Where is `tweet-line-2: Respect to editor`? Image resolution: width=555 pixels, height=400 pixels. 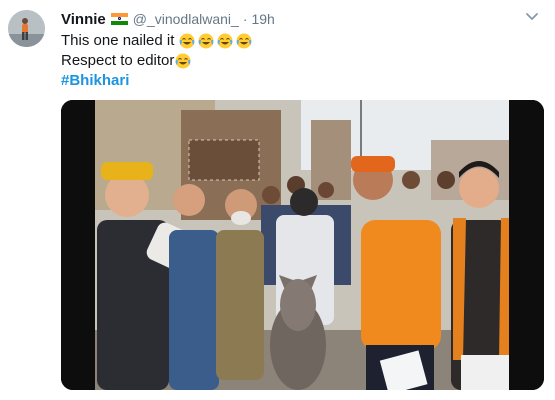 tweet-line-2: Respect to editor is located at coordinates (156, 61).